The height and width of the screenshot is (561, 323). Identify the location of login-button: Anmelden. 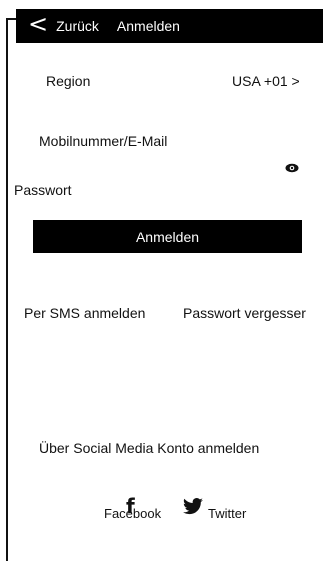
(167, 236).